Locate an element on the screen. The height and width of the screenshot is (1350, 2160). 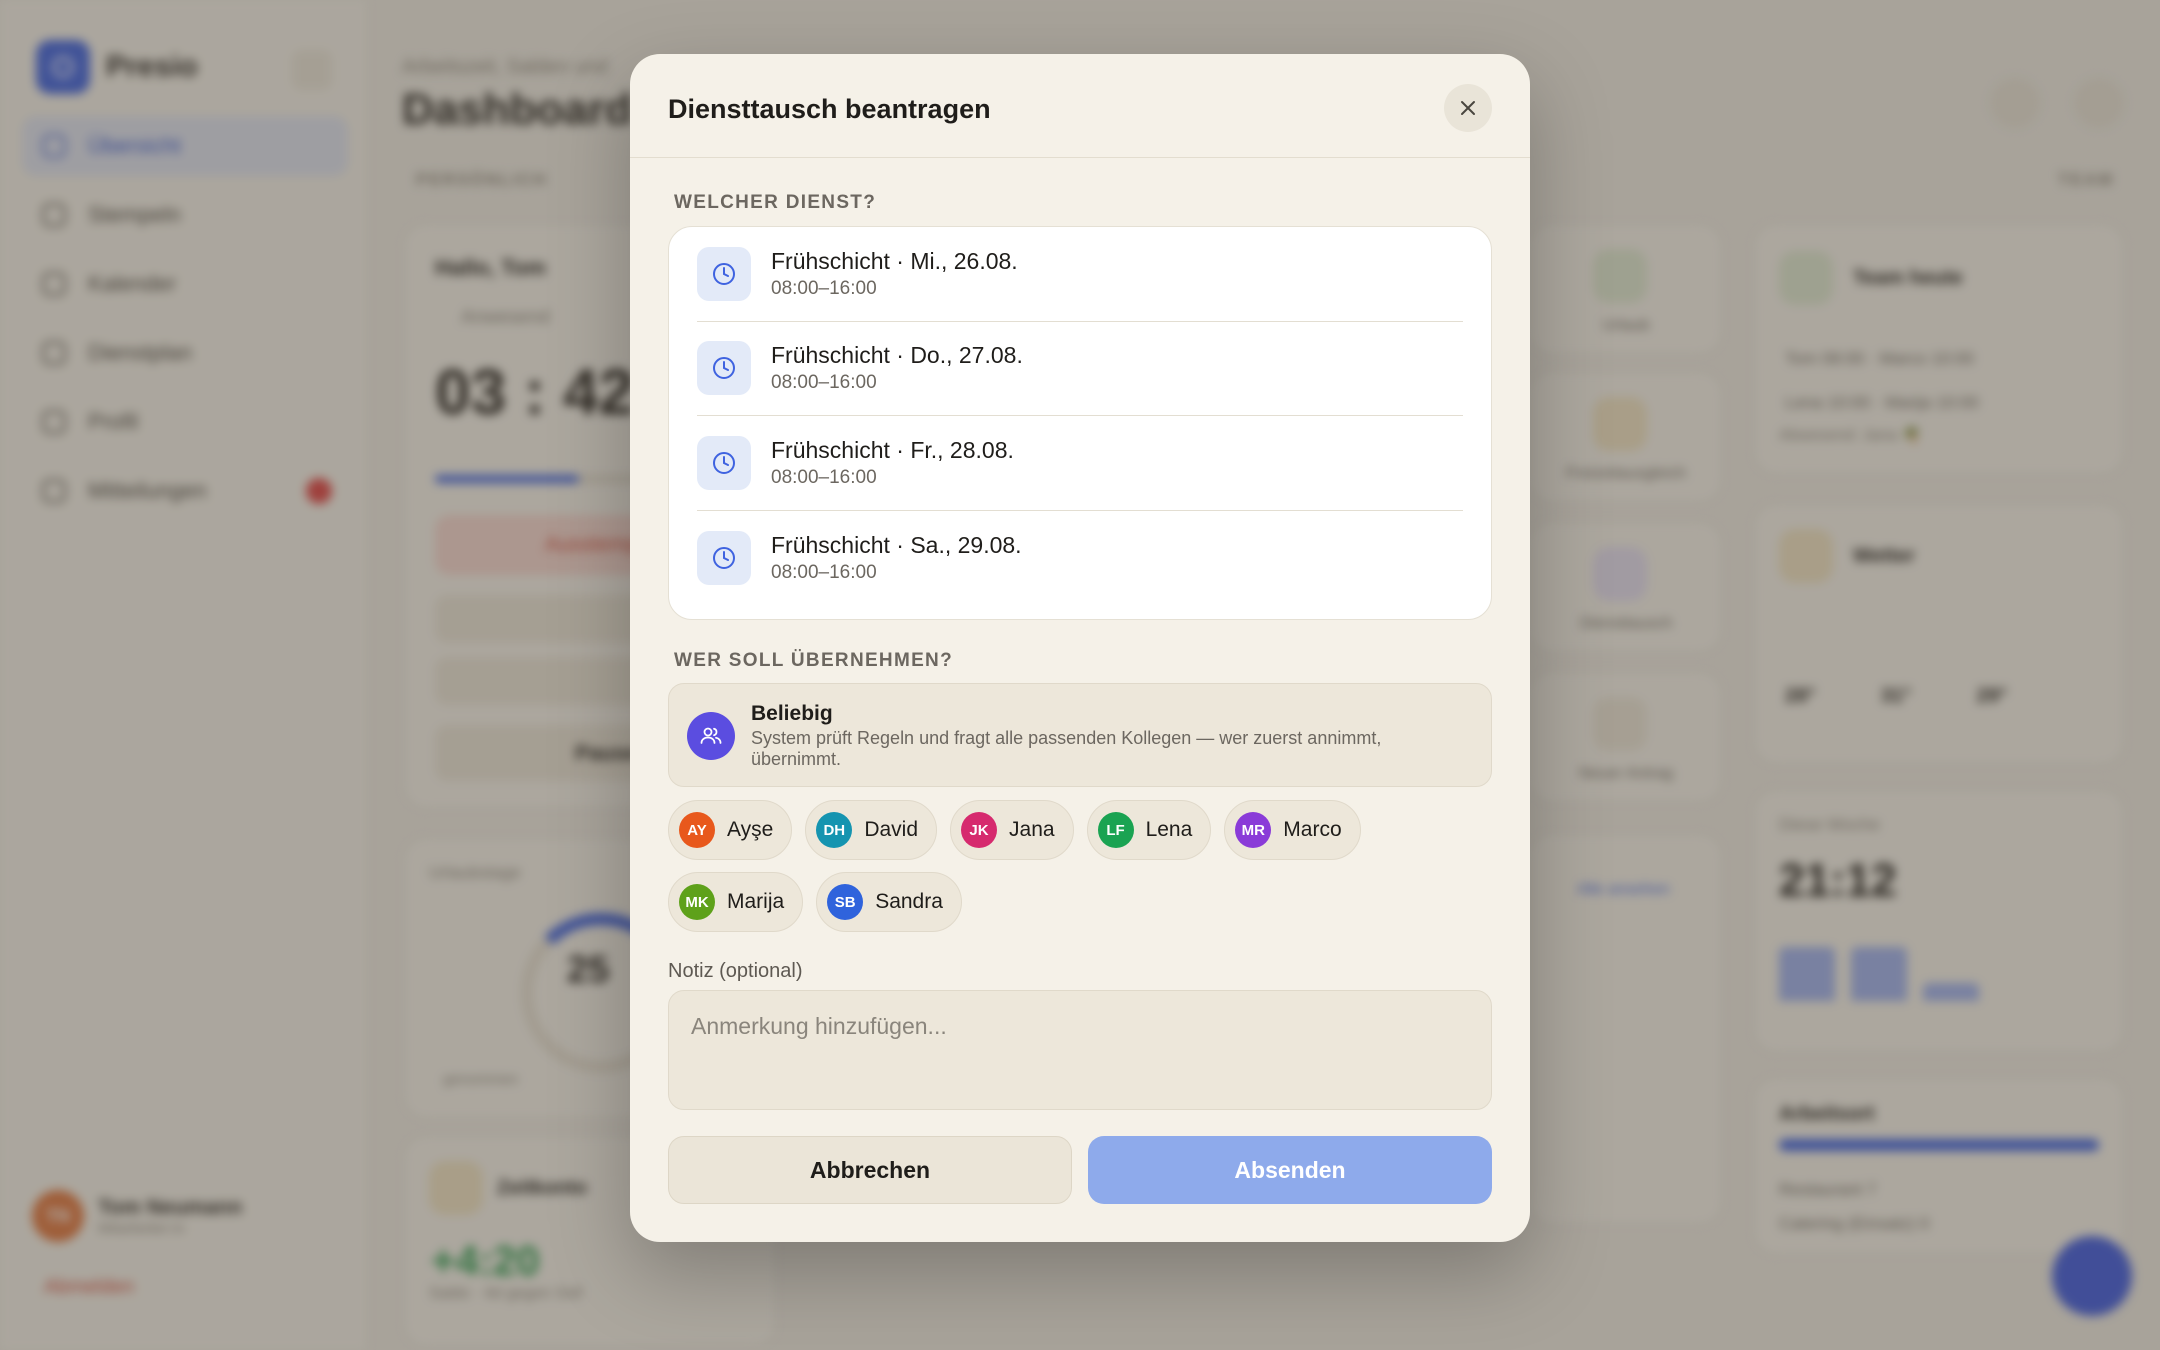
colleague-name: Jana is located at coordinates (1032, 829).